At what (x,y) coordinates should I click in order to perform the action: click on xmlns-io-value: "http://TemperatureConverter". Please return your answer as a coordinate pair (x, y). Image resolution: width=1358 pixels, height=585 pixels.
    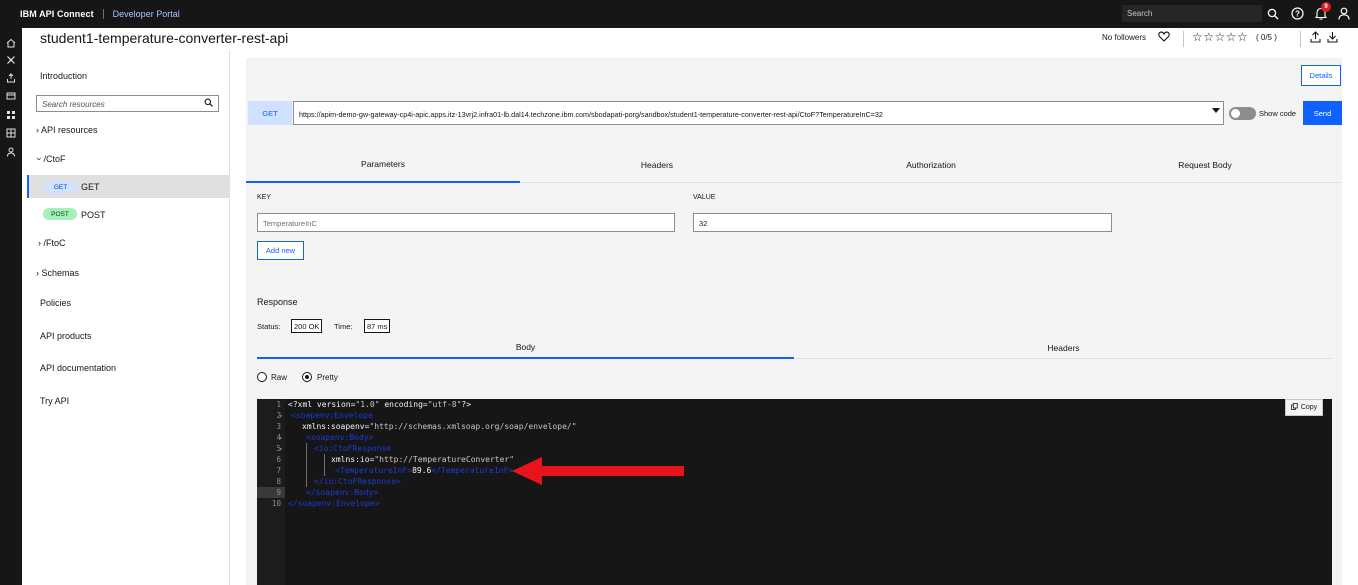
    Looking at the image, I should click on (444, 459).